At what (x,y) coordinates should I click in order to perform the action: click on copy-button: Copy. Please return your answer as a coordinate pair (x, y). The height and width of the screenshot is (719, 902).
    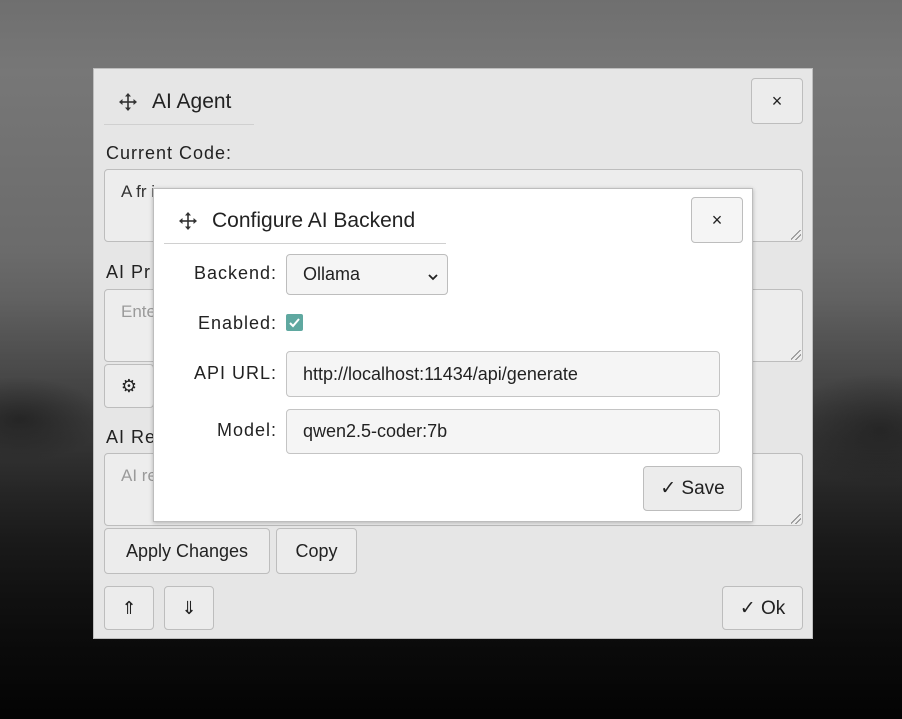
    Looking at the image, I should click on (316, 551).